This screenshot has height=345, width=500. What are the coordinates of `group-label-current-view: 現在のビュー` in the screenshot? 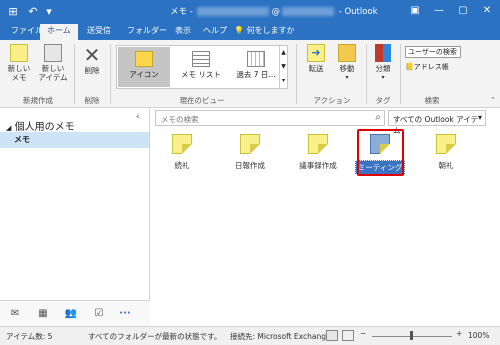 It's located at (202, 100).